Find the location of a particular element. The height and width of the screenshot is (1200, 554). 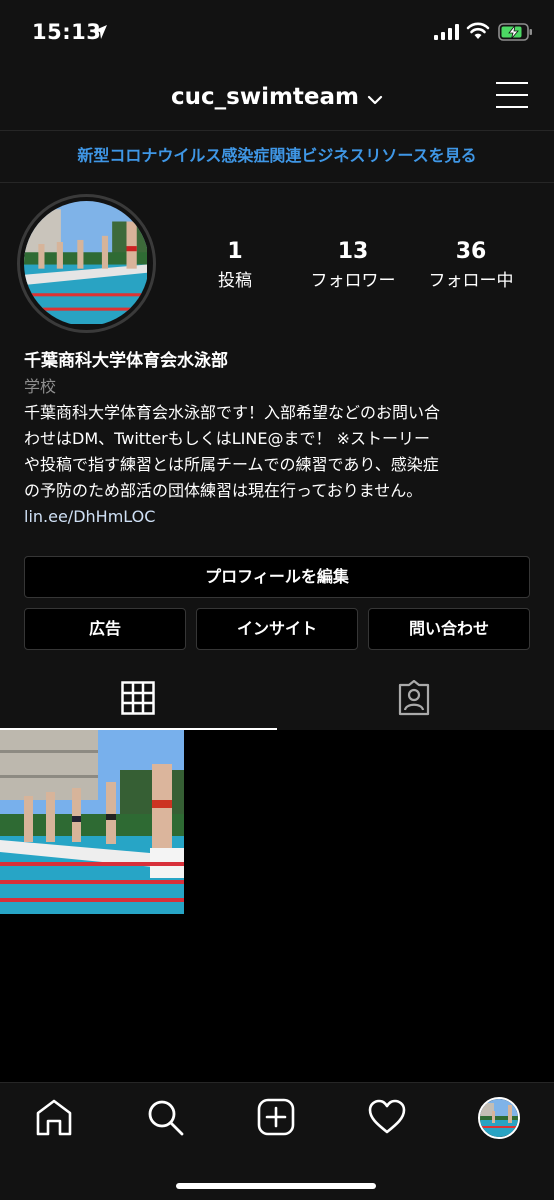

bio-line: や投稿で指す練習とは所属チームでの練習であり、感染症 is located at coordinates (231, 464).